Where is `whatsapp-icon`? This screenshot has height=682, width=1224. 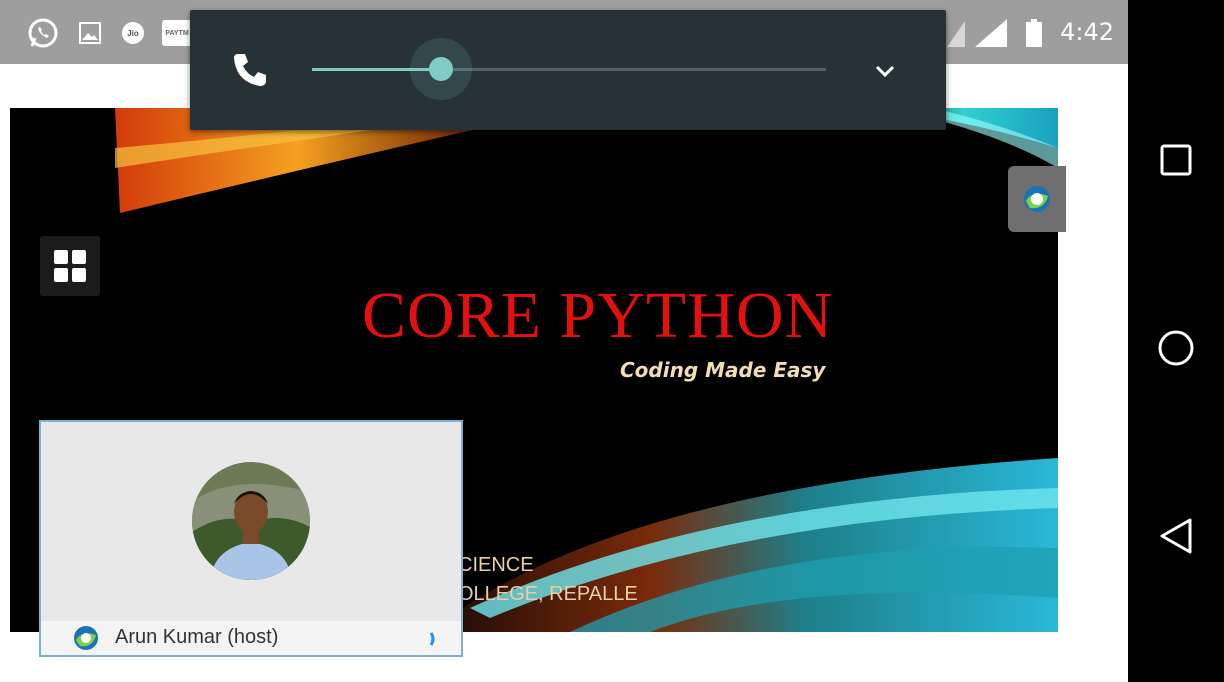
whatsapp-icon is located at coordinates (43, 33).